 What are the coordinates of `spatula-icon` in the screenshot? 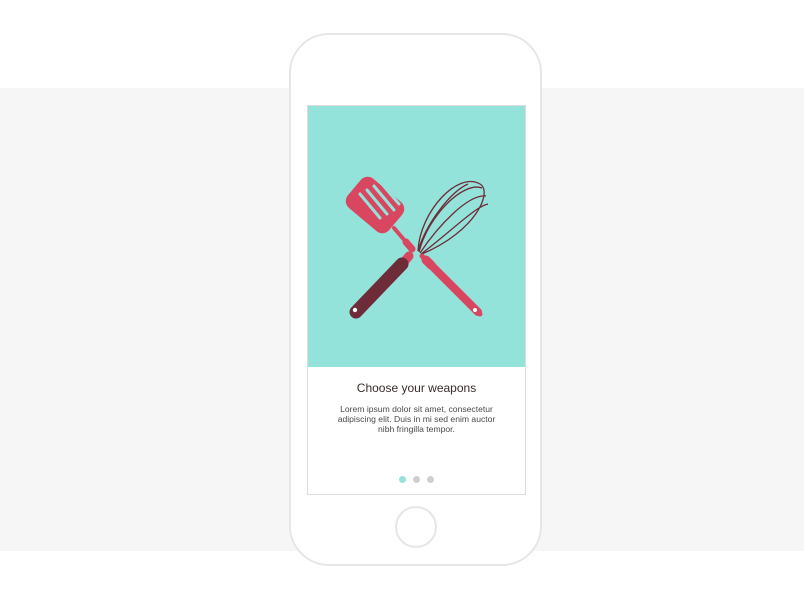 It's located at (380, 247).